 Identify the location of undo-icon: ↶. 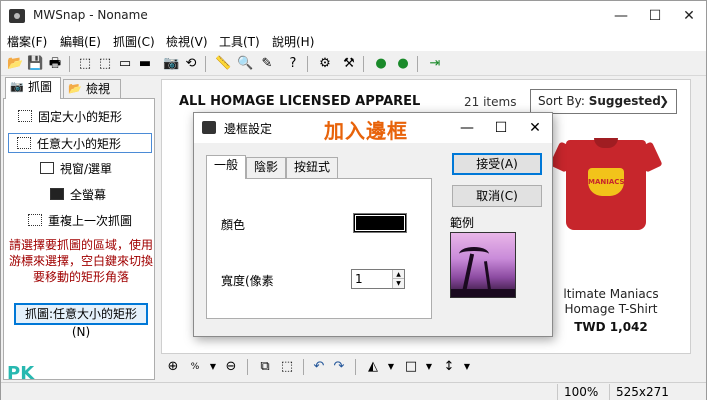
(319, 367).